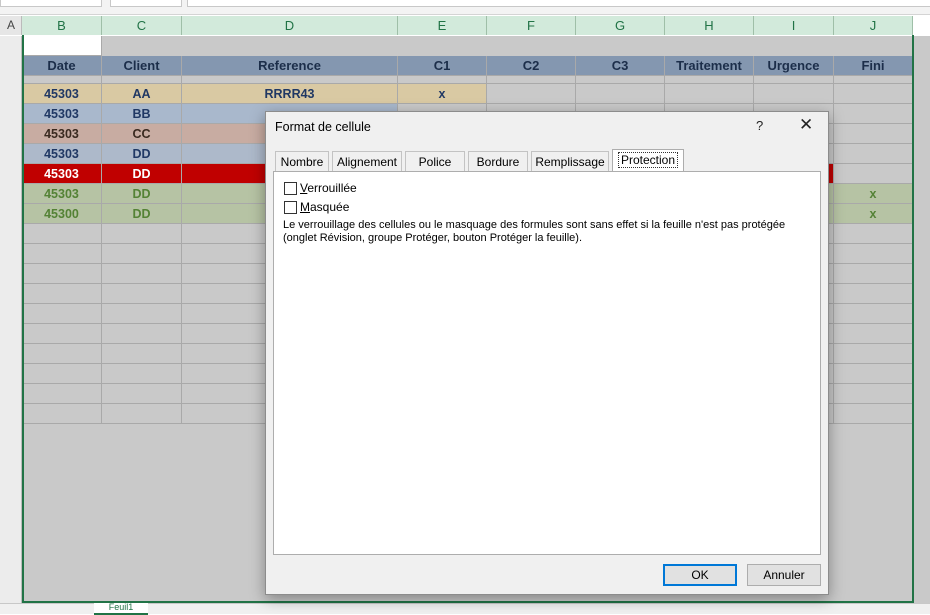 Image resolution: width=930 pixels, height=615 pixels. I want to click on tab-alignement: Alignement, so click(367, 161).